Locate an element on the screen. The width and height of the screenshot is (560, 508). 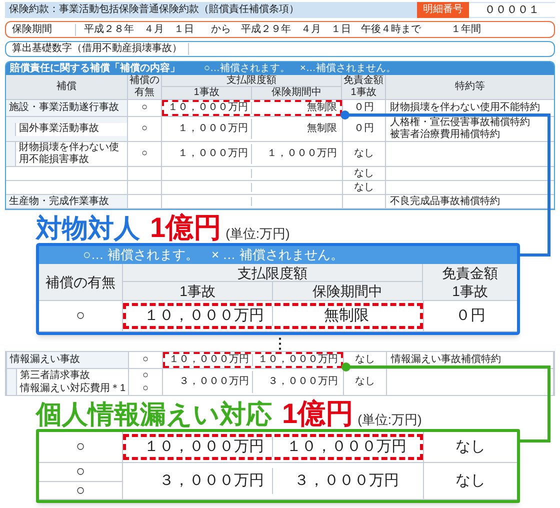
period-length: １年間 is located at coordinates (466, 30).